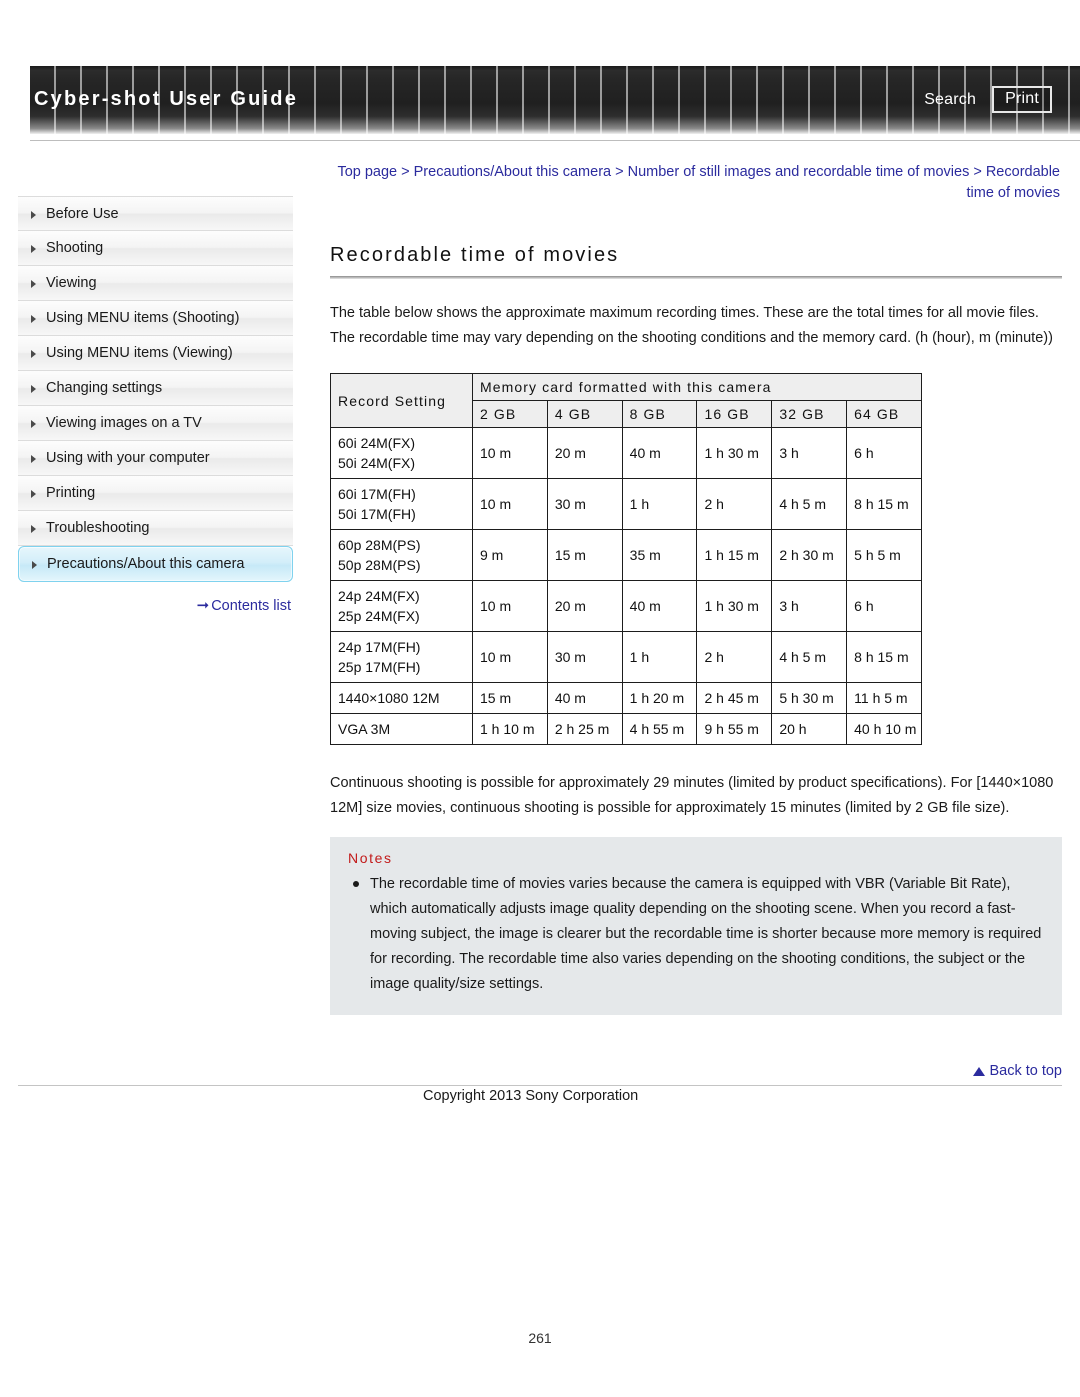 This screenshot has height=1397, width=1080. Describe the element at coordinates (155, 528) in the screenshot. I see `sidebar-item-troubleshooting: Troubleshooting` at that location.